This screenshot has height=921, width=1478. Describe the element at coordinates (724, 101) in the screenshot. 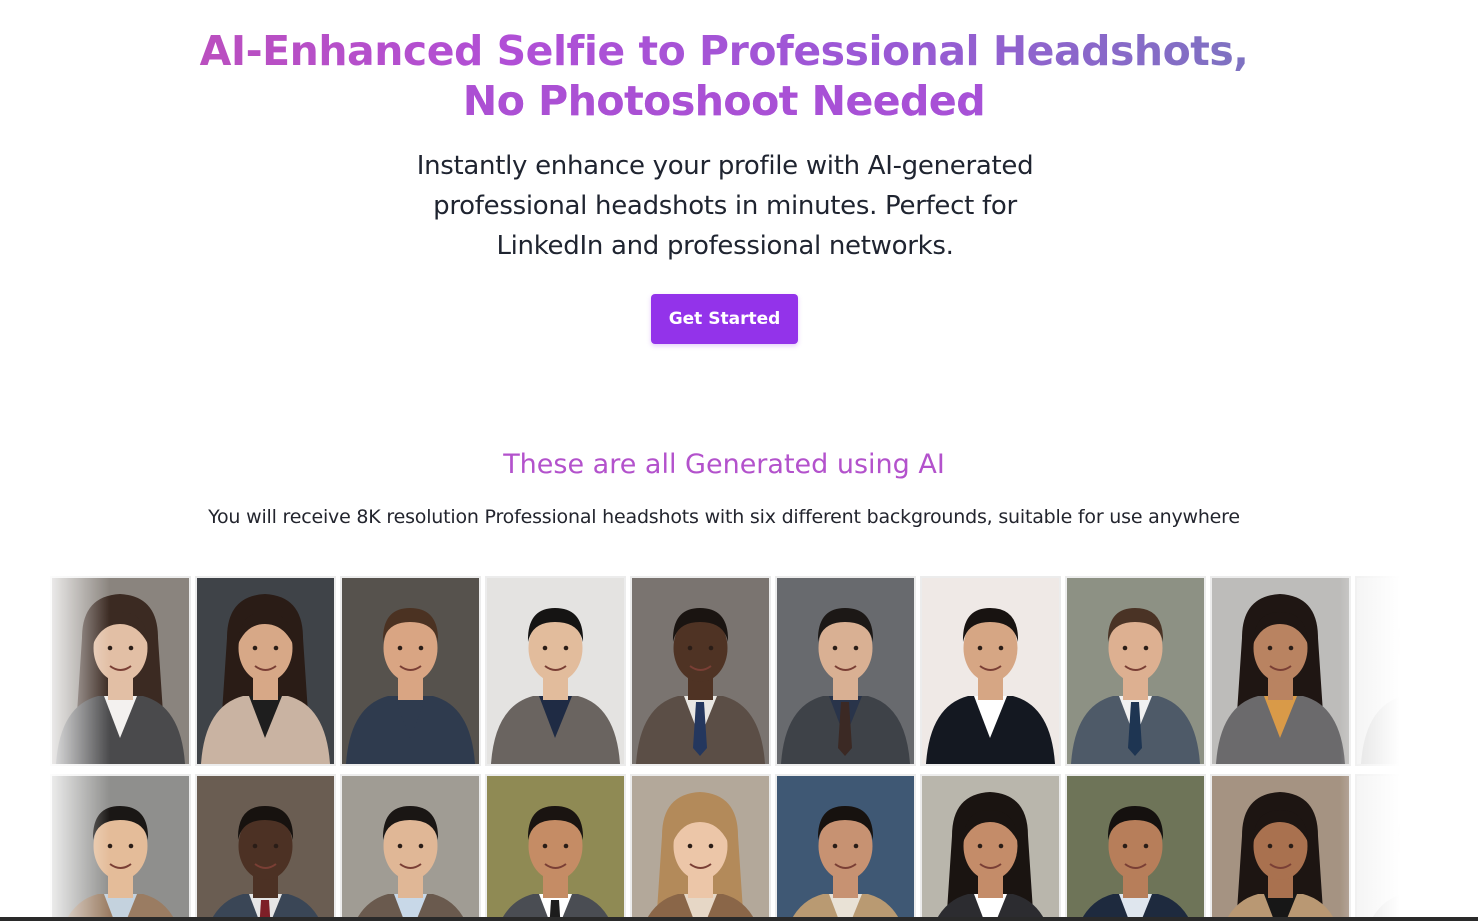

I see `hero-title-line-2: No Photoshoot Needed` at that location.